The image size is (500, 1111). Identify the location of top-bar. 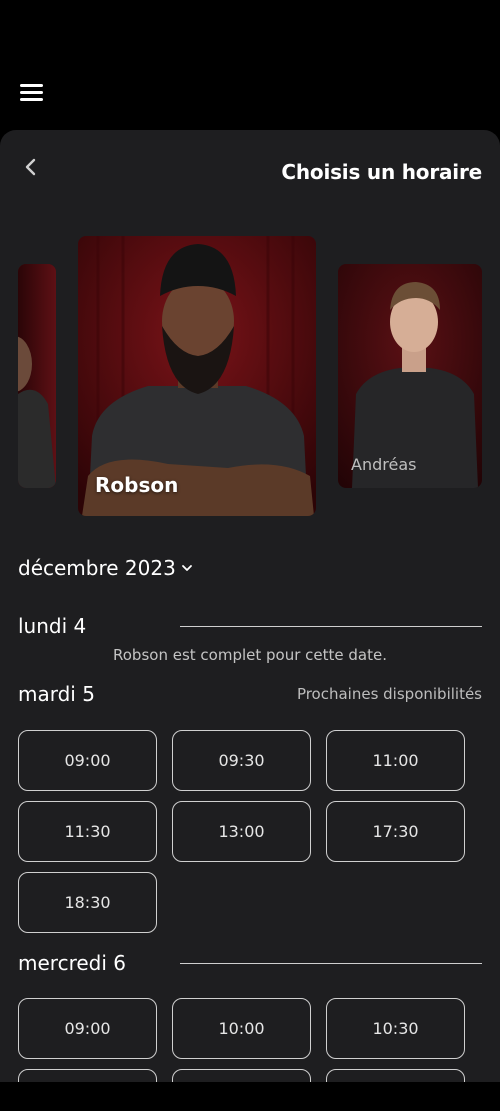
(250, 65).